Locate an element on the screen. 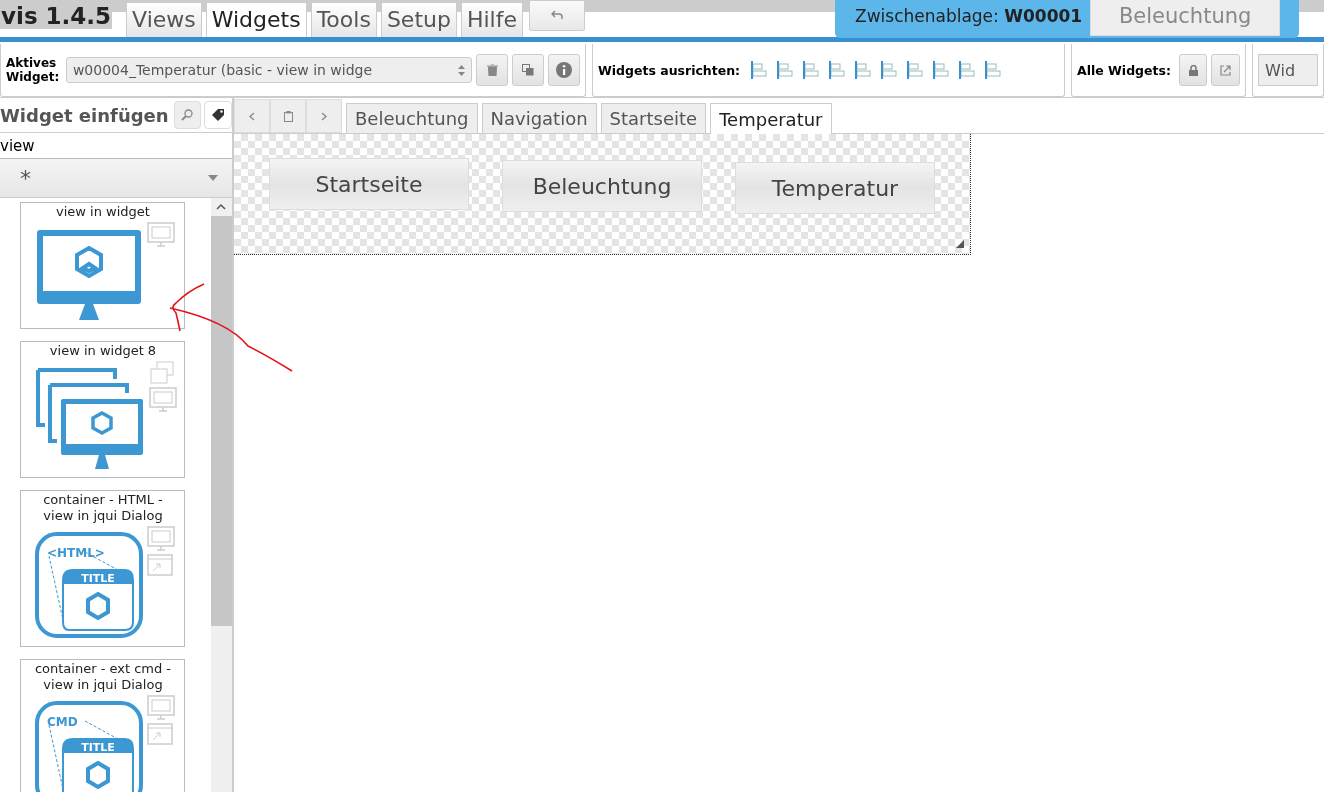 The image size is (1324, 793). view-tab: Navigation is located at coordinates (539, 118).